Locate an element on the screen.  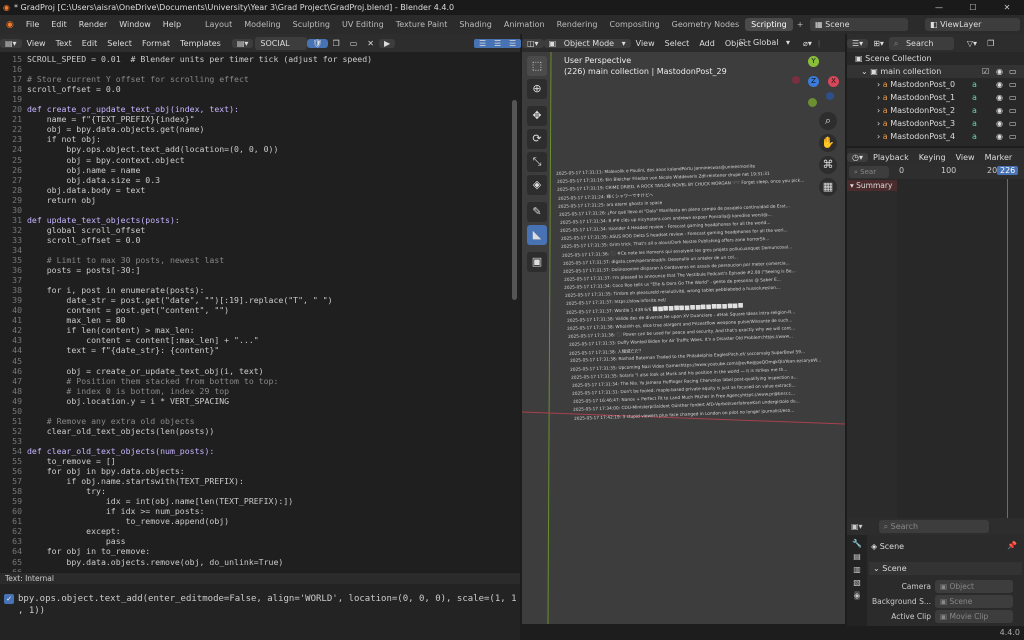
outliner-item: › a MastodonPost_0 a ◉ ▭ is located at coordinates (935, 84).